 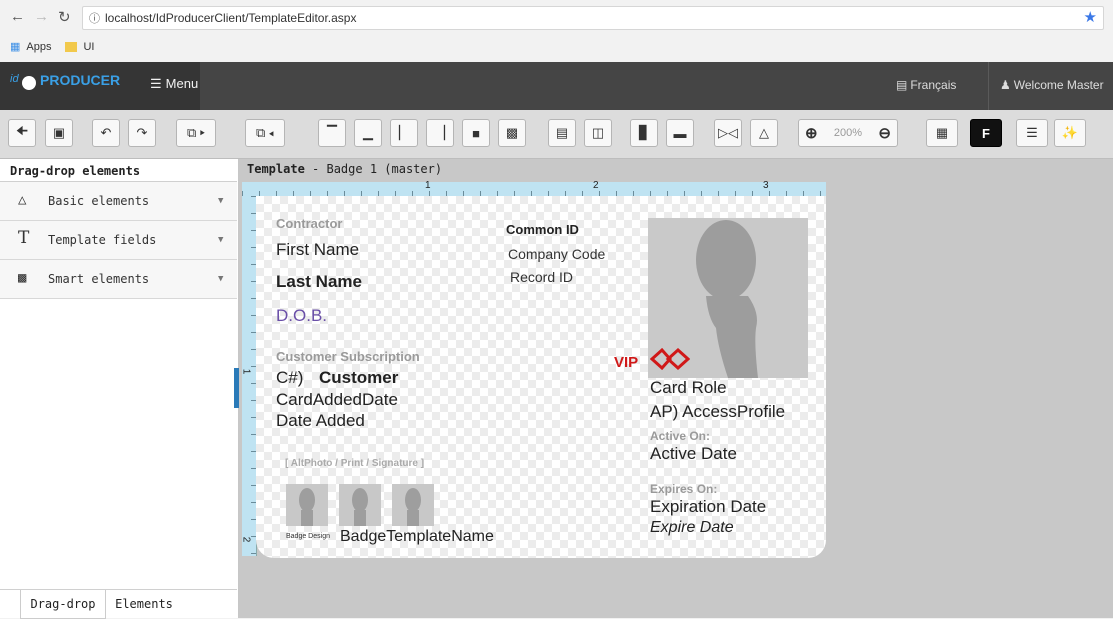 I want to click on layer-button: ⧉ ▸, so click(x=196, y=133).